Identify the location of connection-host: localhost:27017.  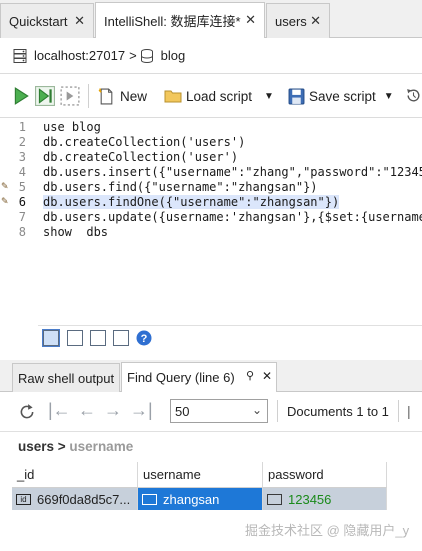
(79, 55).